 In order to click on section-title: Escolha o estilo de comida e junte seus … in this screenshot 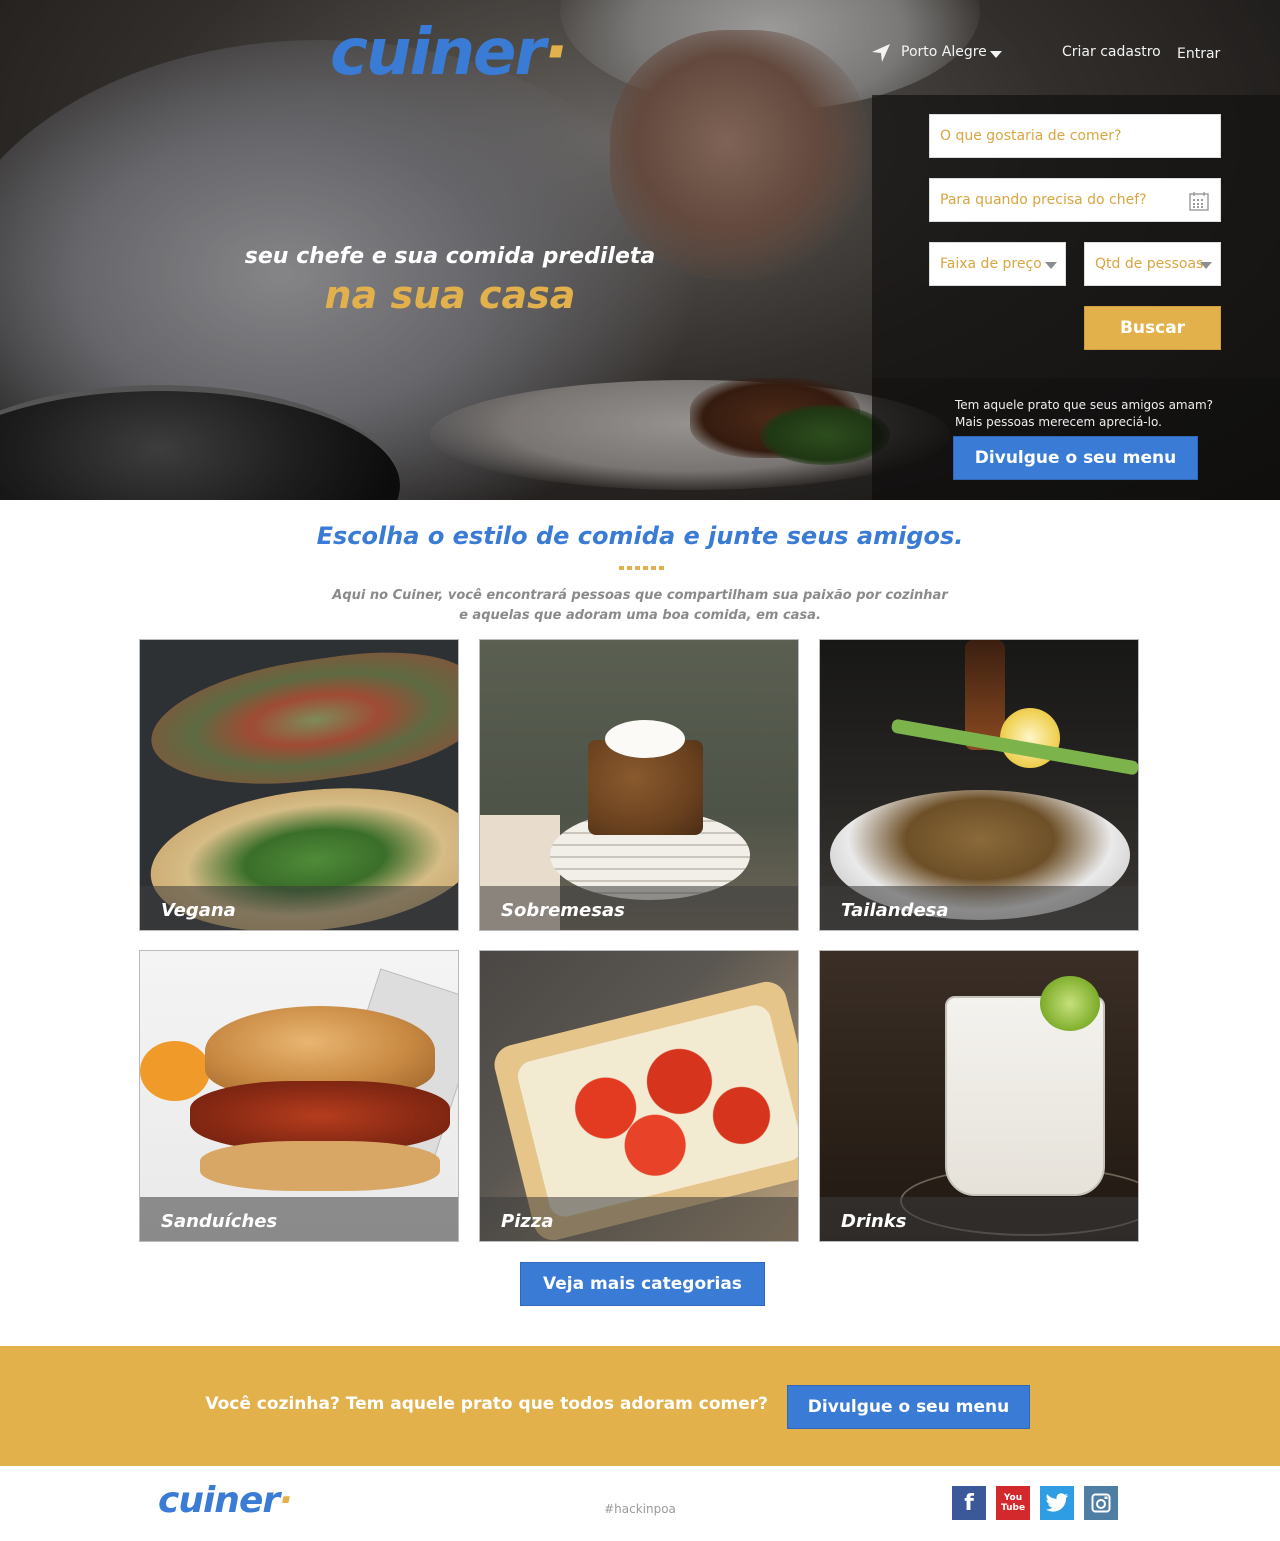, I will do `click(640, 536)`.